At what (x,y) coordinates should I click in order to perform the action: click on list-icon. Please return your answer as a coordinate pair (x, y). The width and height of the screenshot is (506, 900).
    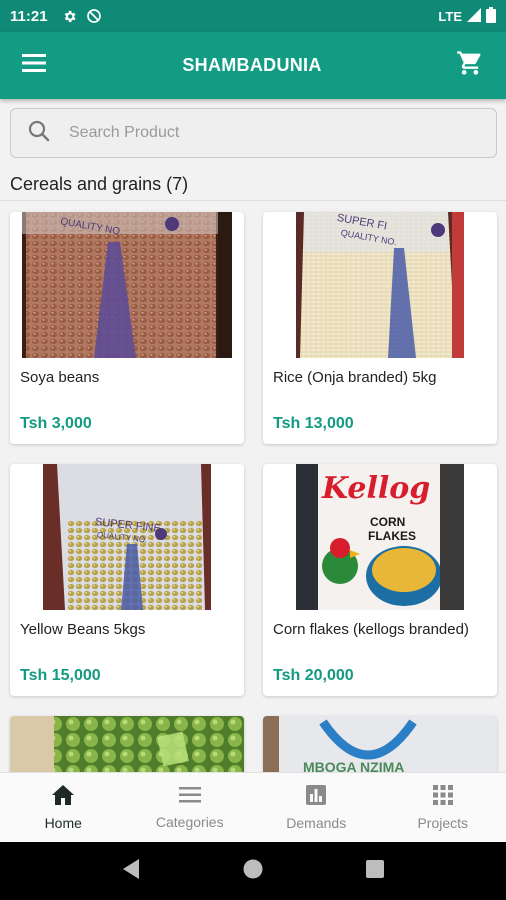
    Looking at the image, I should click on (190, 796).